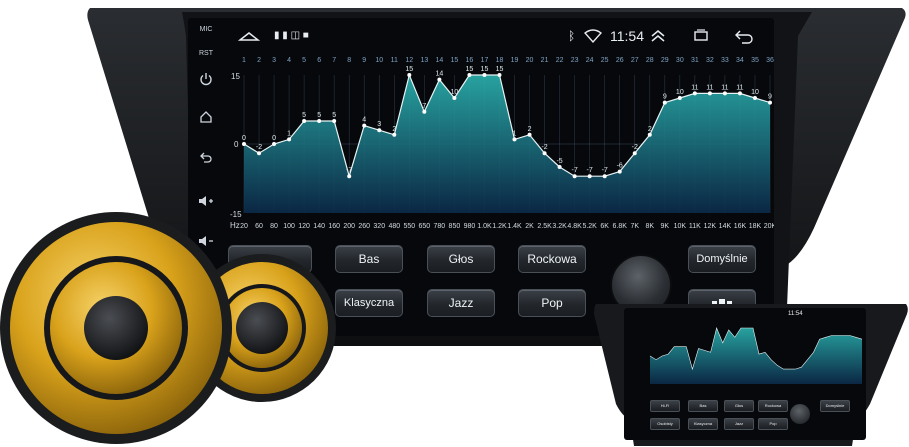 The width and height of the screenshot is (909, 447). What do you see at coordinates (605, 60) in the screenshot?
I see `eq-band-number: 25` at bounding box center [605, 60].